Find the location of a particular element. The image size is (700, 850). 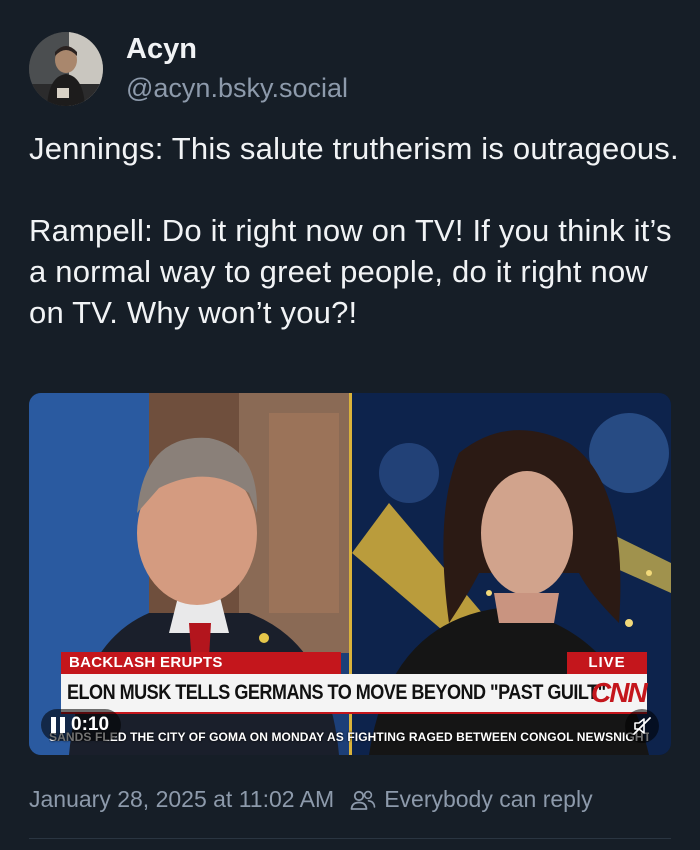

lower-third-tag: BACKLASH ERUPTS is located at coordinates (201, 663).